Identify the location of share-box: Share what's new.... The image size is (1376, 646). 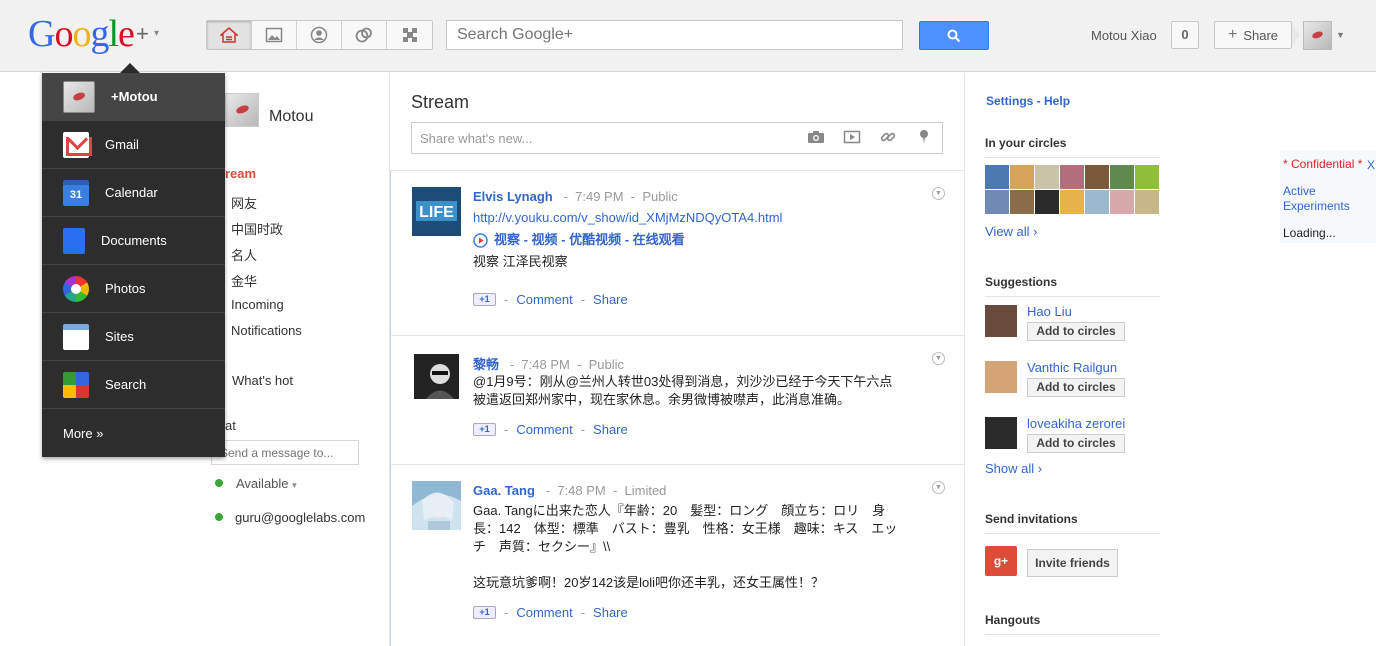
(677, 138).